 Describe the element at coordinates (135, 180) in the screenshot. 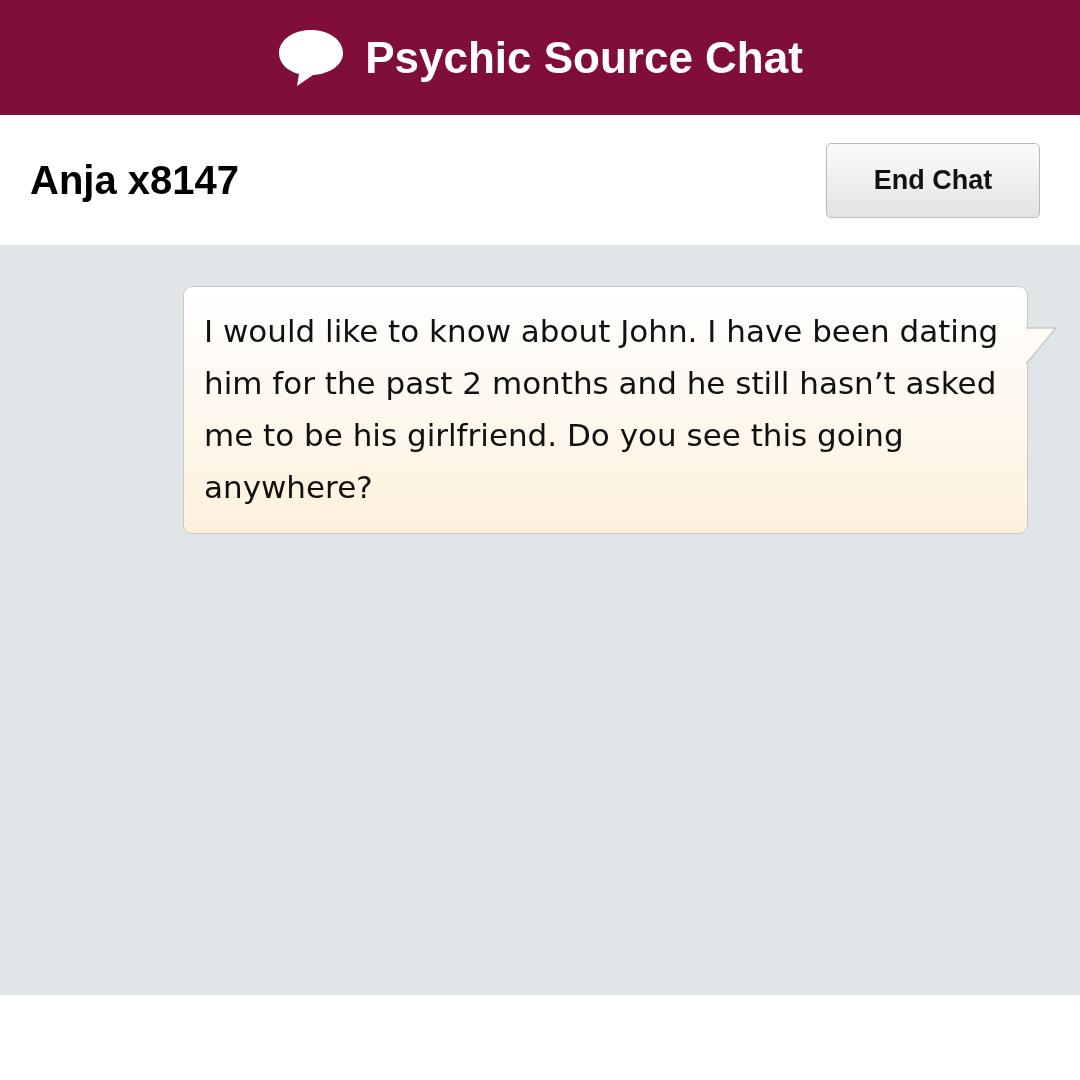

I see `advisor-name: Anja x8147` at that location.